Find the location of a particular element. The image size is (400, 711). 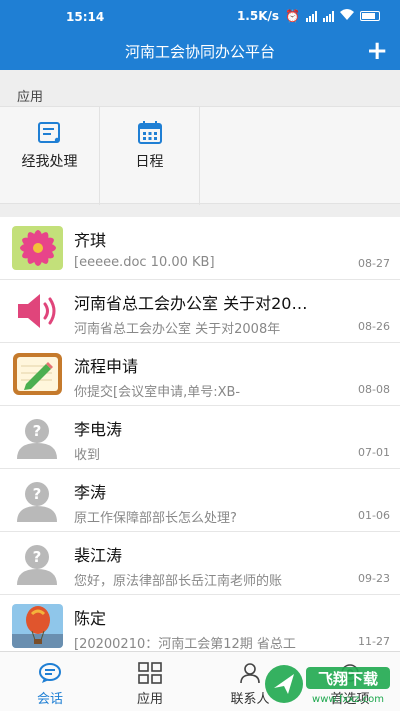

contacts-icon is located at coordinates (250, 673).